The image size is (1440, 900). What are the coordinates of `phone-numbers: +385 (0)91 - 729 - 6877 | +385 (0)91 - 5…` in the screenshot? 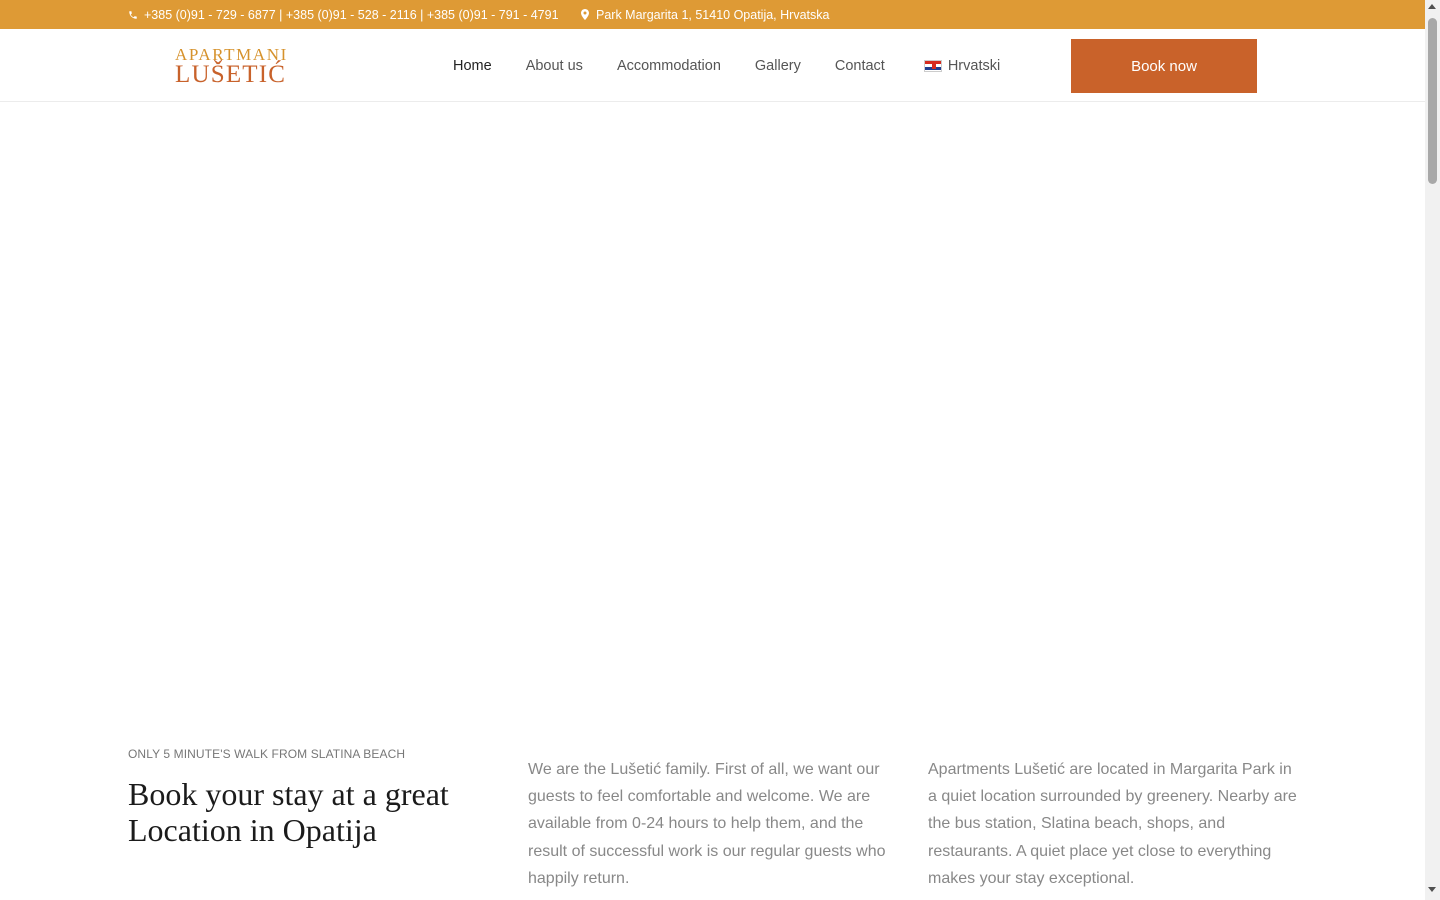 It's located at (351, 14).